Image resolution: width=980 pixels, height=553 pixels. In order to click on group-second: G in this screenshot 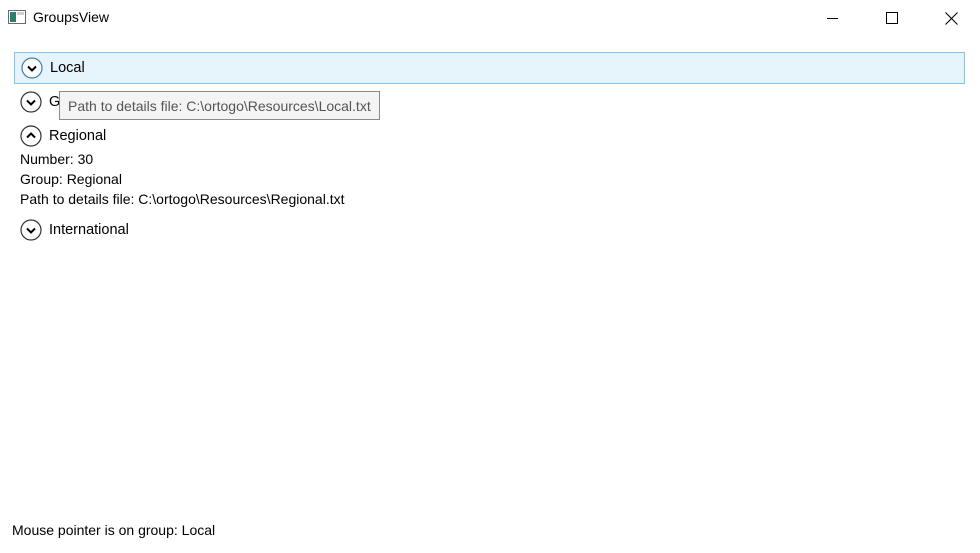, I will do `click(37, 102)`.